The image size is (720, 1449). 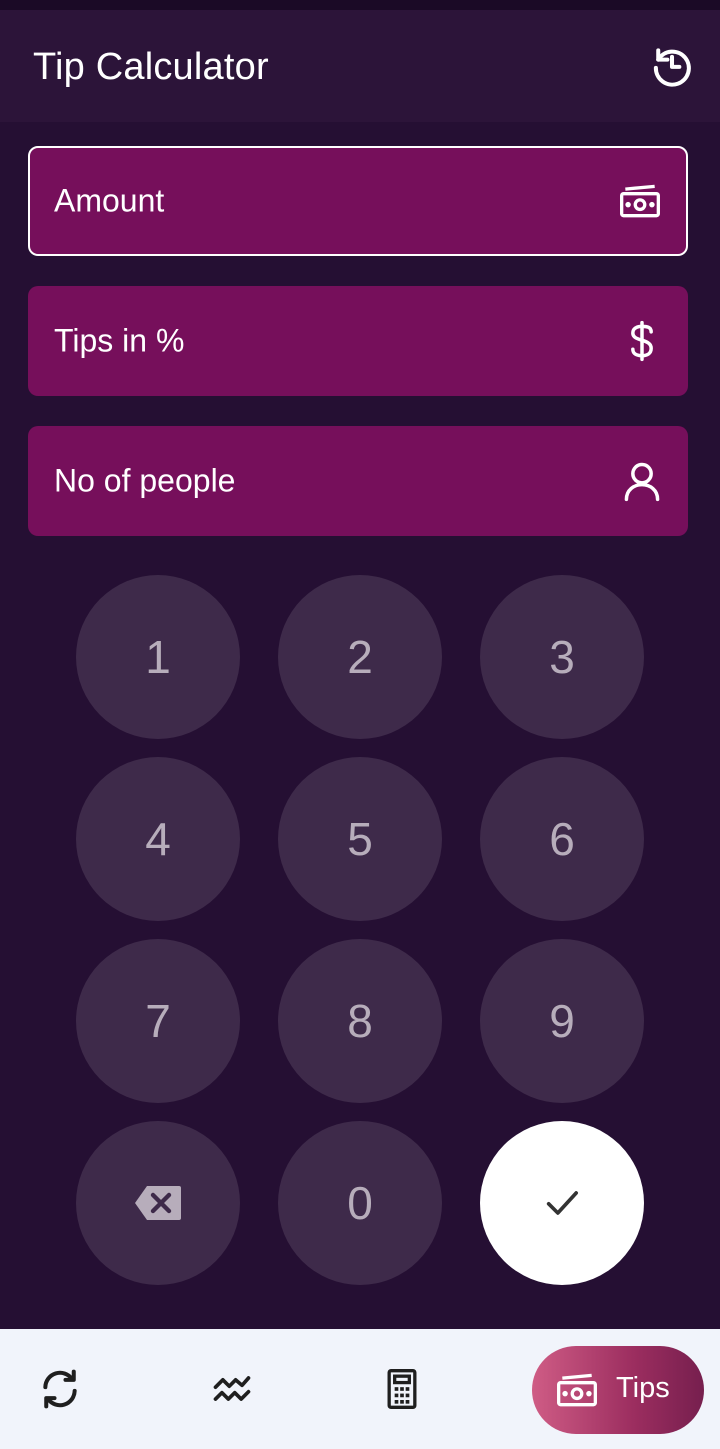 I want to click on check-icon, so click(x=562, y=1203).